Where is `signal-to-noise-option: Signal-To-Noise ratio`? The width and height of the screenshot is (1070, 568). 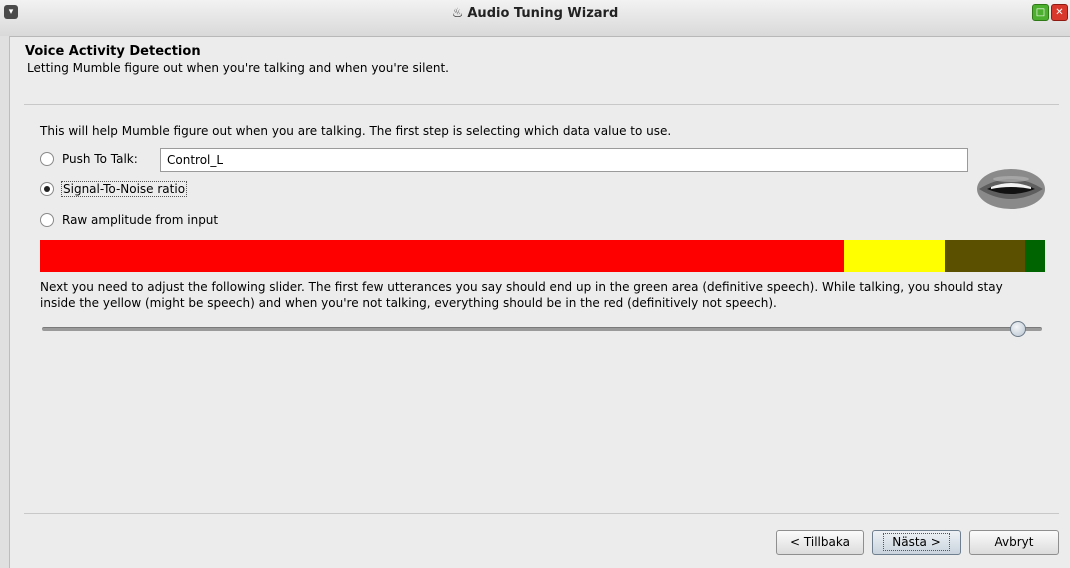 signal-to-noise-option: Signal-To-Noise ratio is located at coordinates (114, 189).